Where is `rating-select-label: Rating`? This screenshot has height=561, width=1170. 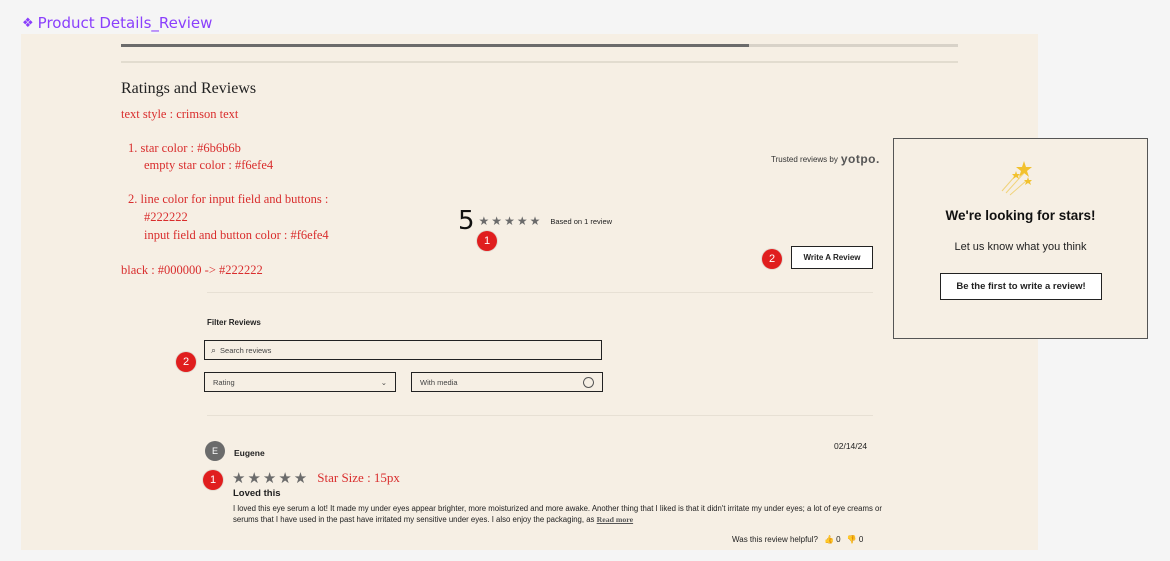
rating-select-label: Rating is located at coordinates (224, 382).